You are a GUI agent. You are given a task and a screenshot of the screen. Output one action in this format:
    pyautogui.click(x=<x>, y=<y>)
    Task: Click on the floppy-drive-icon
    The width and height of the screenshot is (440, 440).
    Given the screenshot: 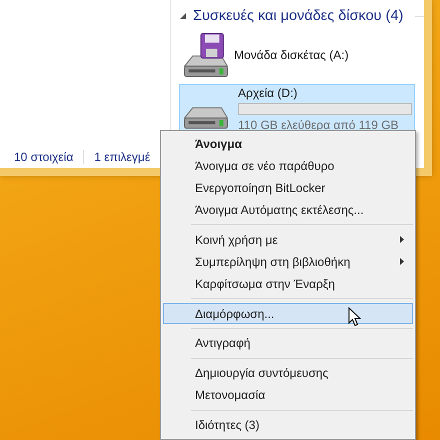 What is the action you would take?
    pyautogui.click(x=206, y=55)
    